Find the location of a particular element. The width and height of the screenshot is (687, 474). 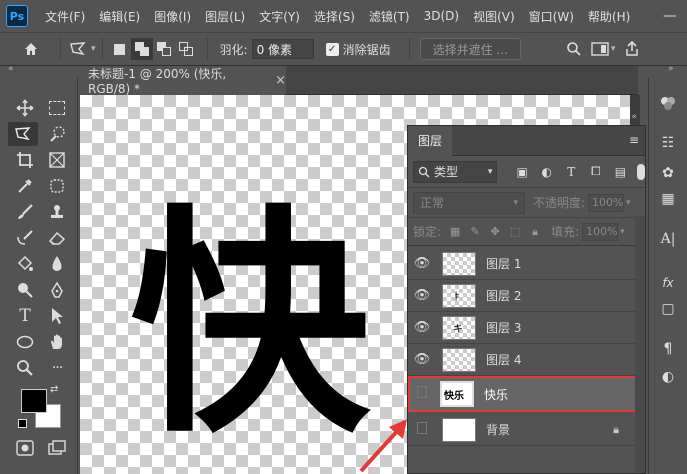

lock-image-icon: ✎ is located at coordinates (475, 231).